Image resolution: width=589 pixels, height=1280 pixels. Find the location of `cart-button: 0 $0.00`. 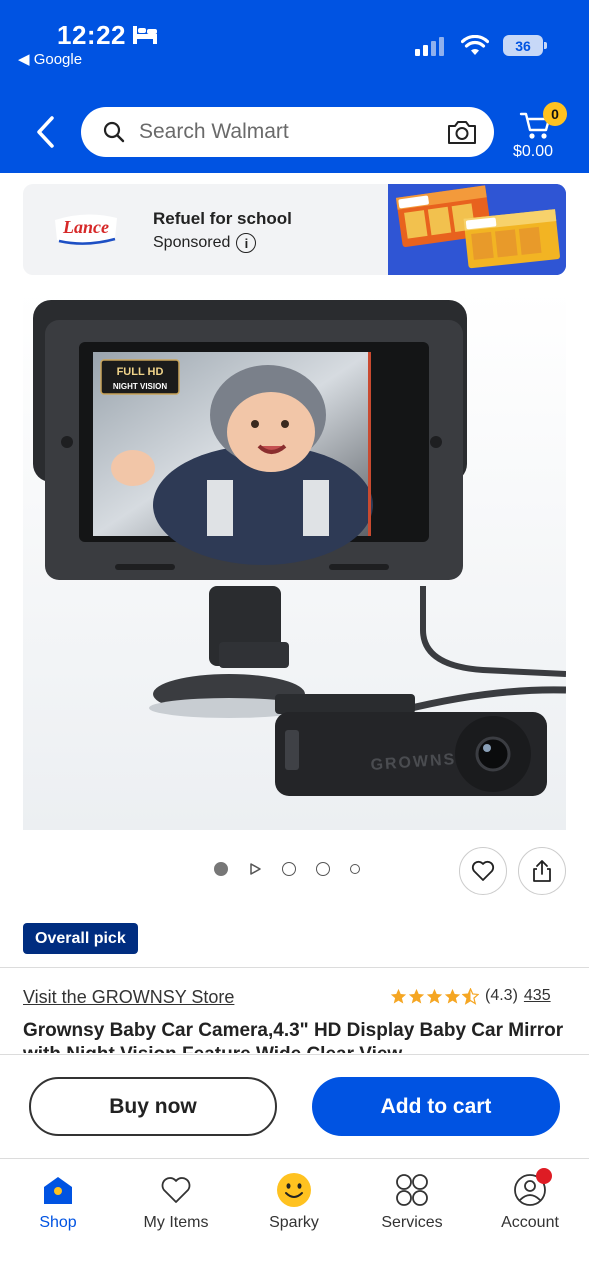

cart-button: 0 $0.00 is located at coordinates (543, 133).